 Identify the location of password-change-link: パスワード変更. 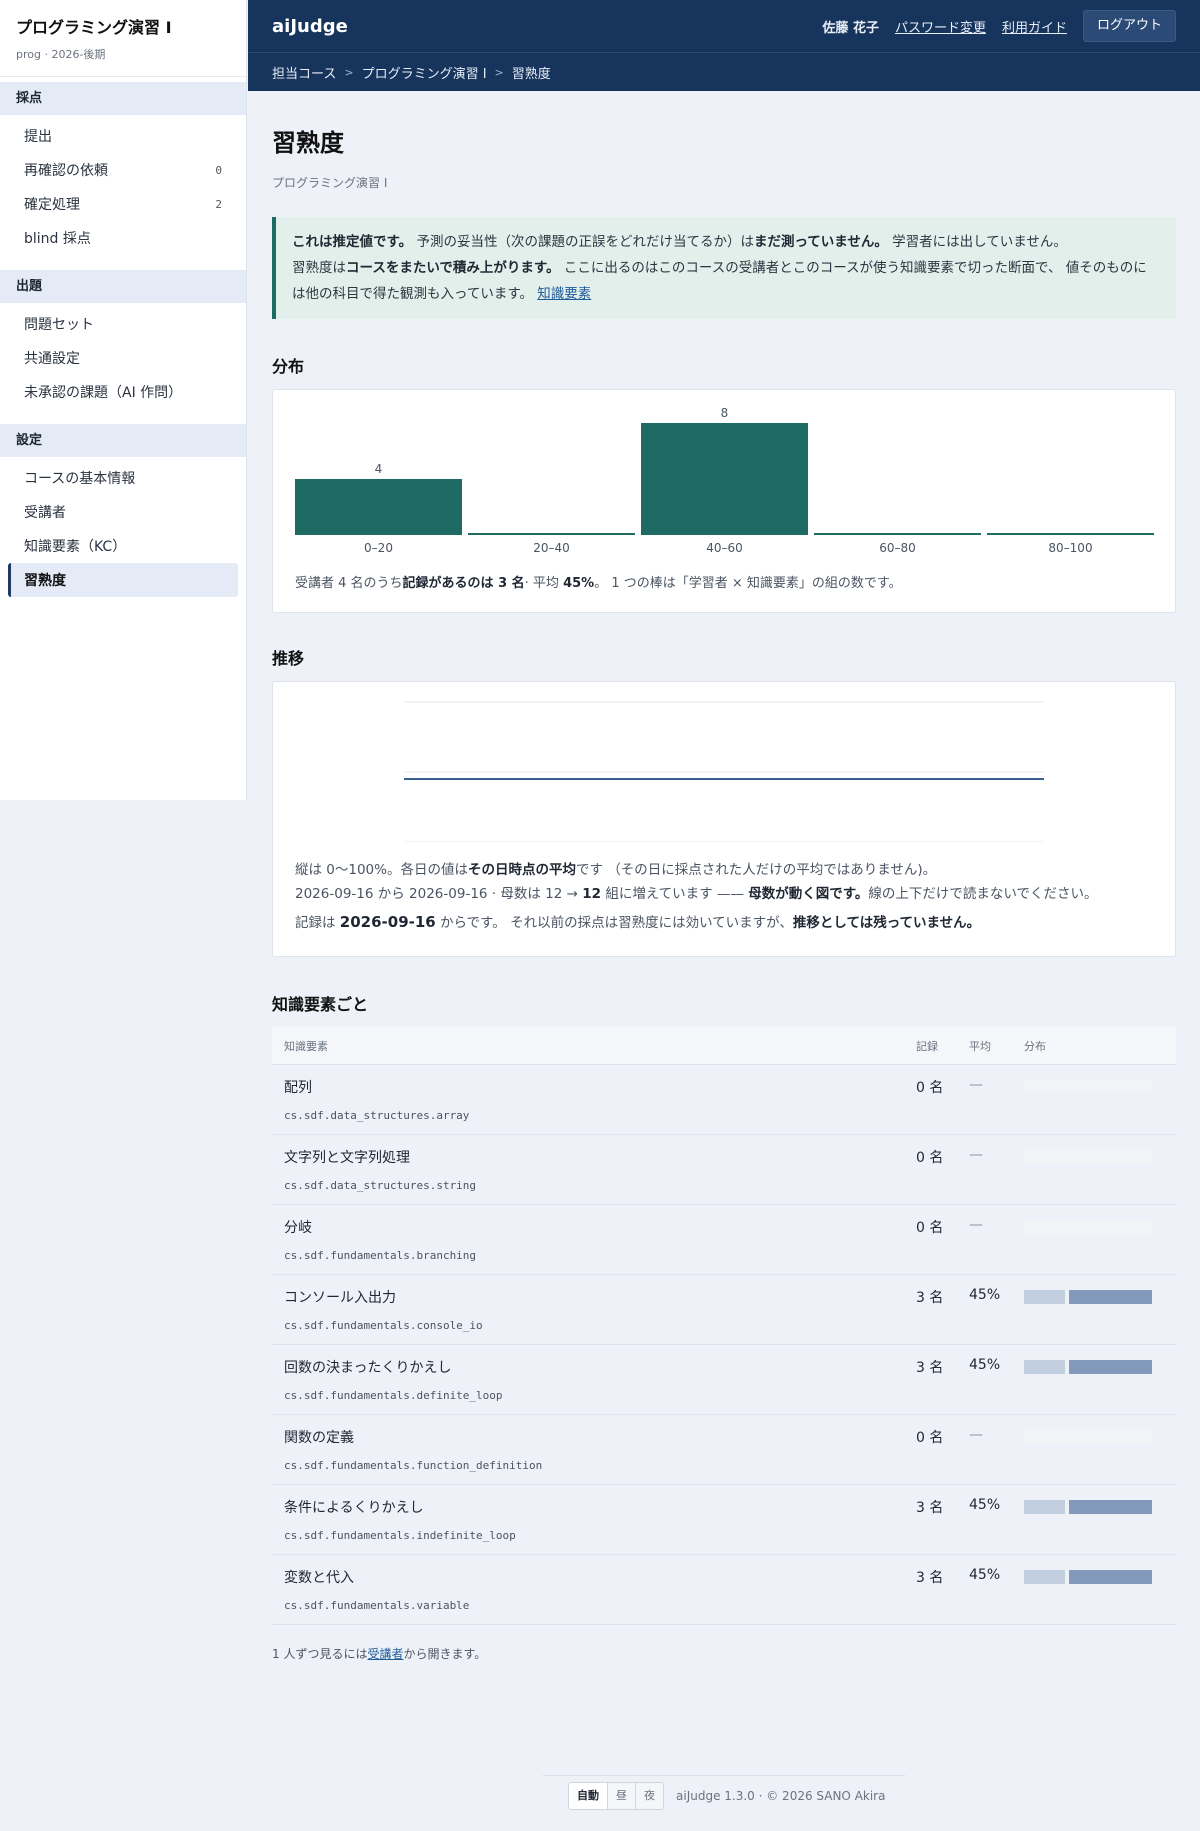
(940, 26).